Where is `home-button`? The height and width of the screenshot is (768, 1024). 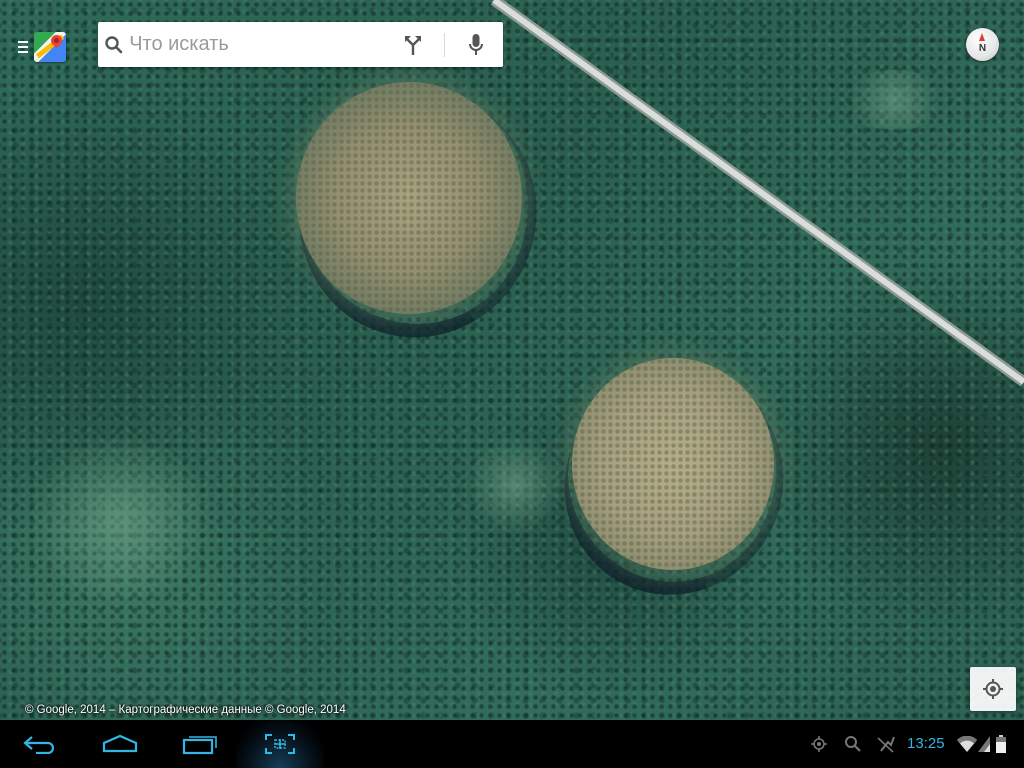 home-button is located at coordinates (120, 744).